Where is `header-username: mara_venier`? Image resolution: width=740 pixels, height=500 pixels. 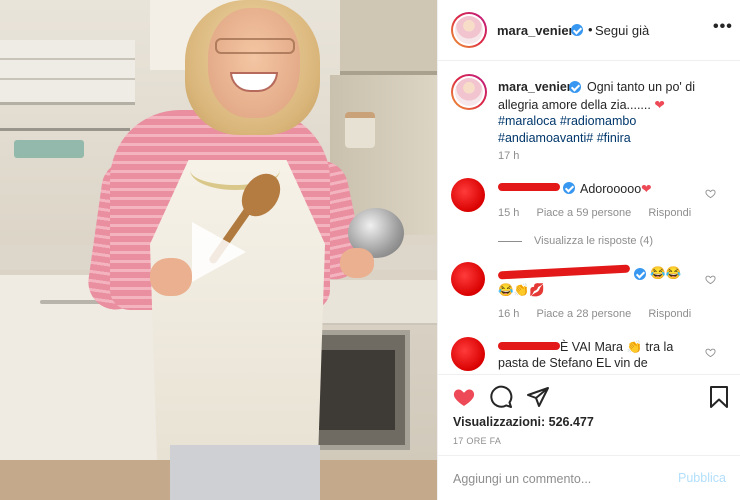
header-username: mara_venier is located at coordinates (535, 30).